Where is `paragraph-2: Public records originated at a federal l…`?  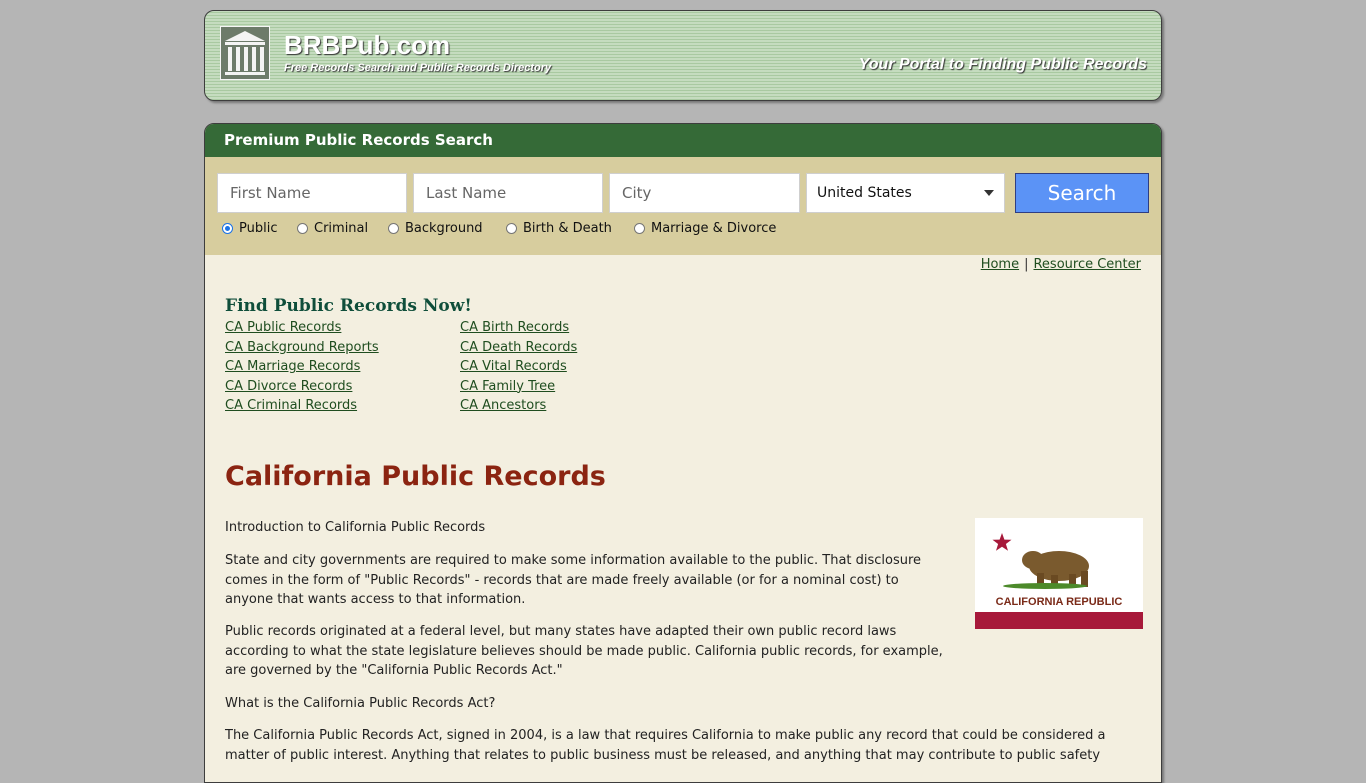
paragraph-2: Public records originated at a federal l… is located at coordinates (584, 651).